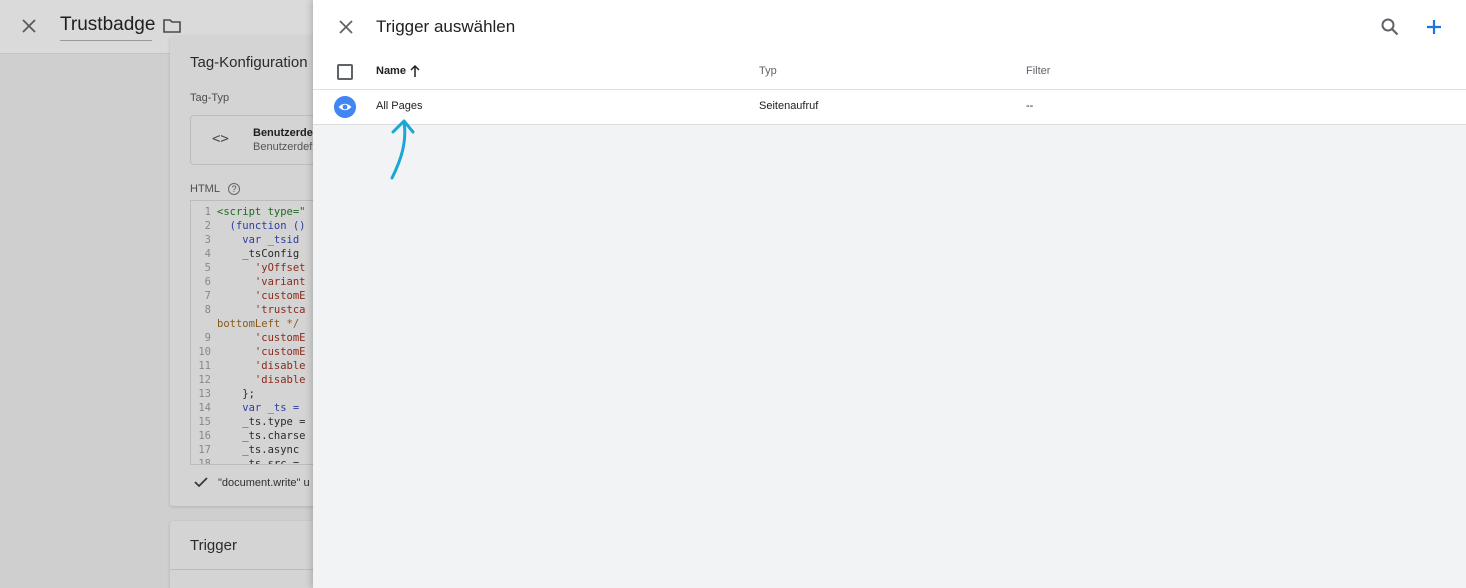 The image size is (1466, 588). I want to click on line-number: 16, so click(204, 436).